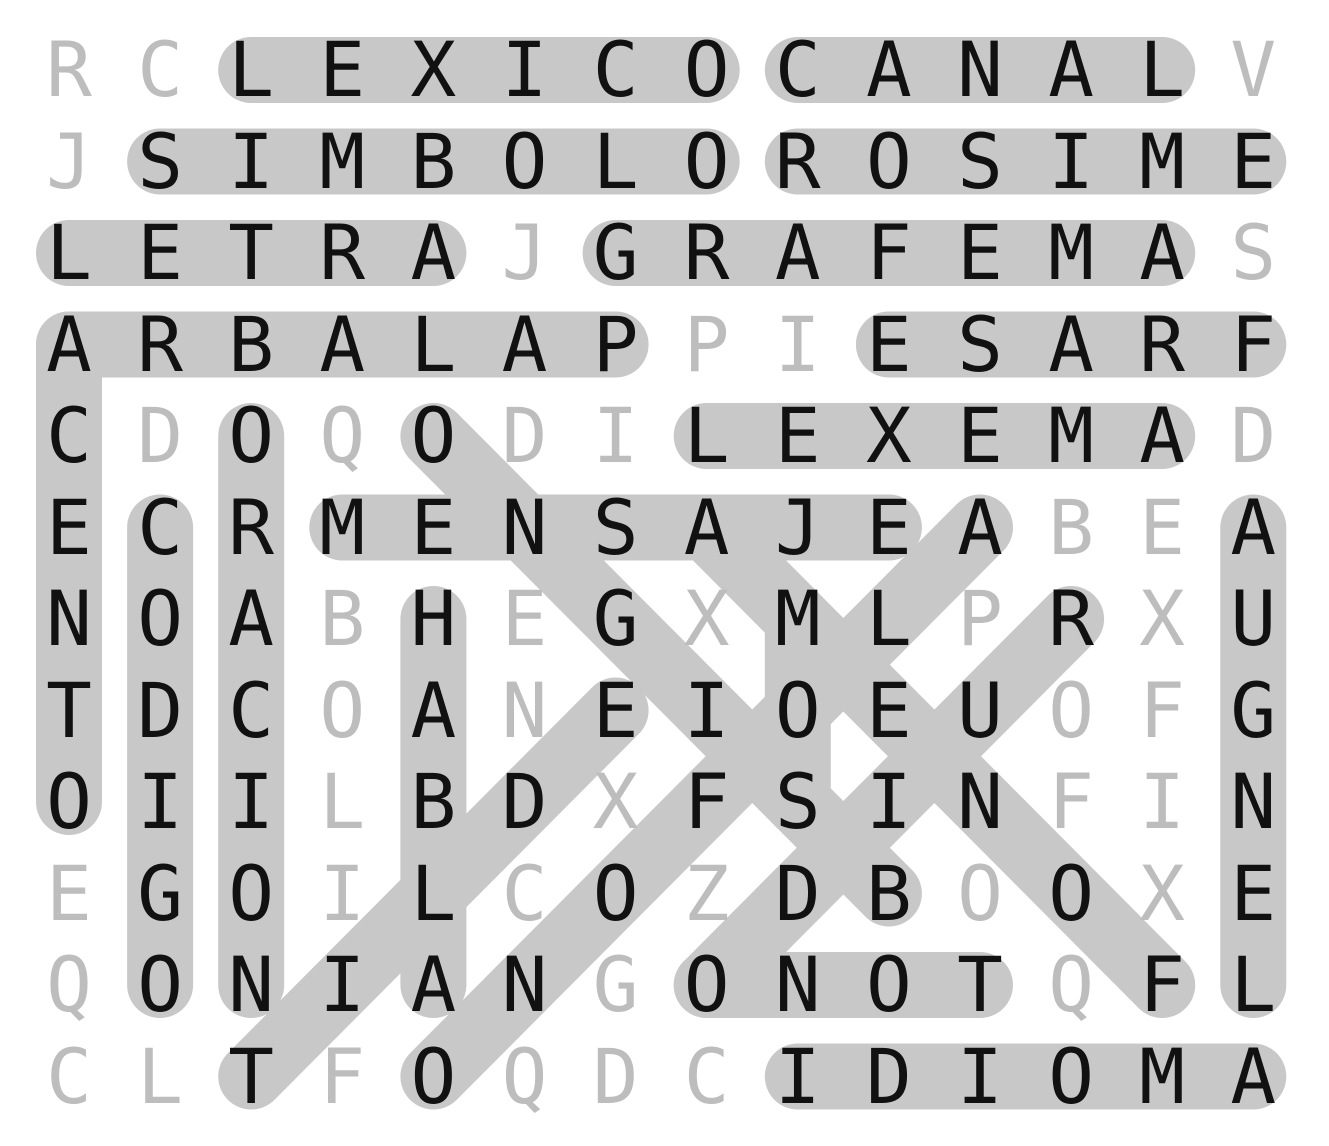 The height and width of the screenshot is (1146, 1329). What do you see at coordinates (1253, 619) in the screenshot?
I see `grid-cell: U` at bounding box center [1253, 619].